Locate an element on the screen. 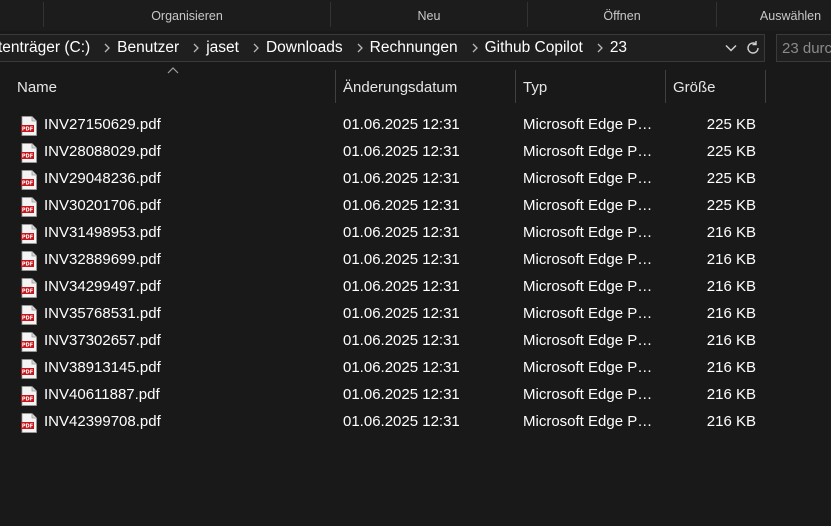 This screenshot has width=831, height=526. breadcrumb-item-users: Benutzer is located at coordinates (151, 48).